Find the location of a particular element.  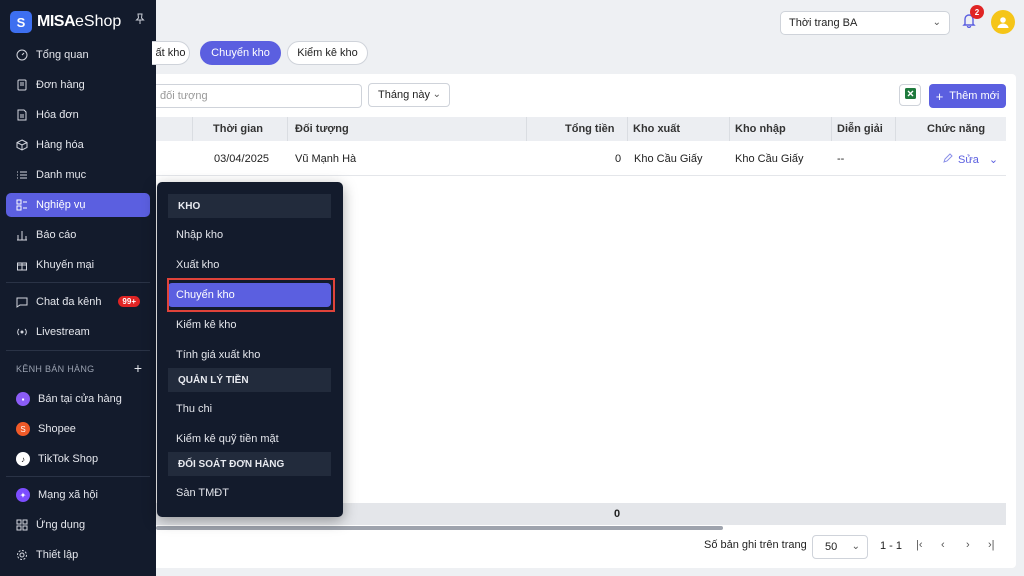

sidebar-item-chat-da-kenh: Chat đa kênh 99+ is located at coordinates (78, 302).